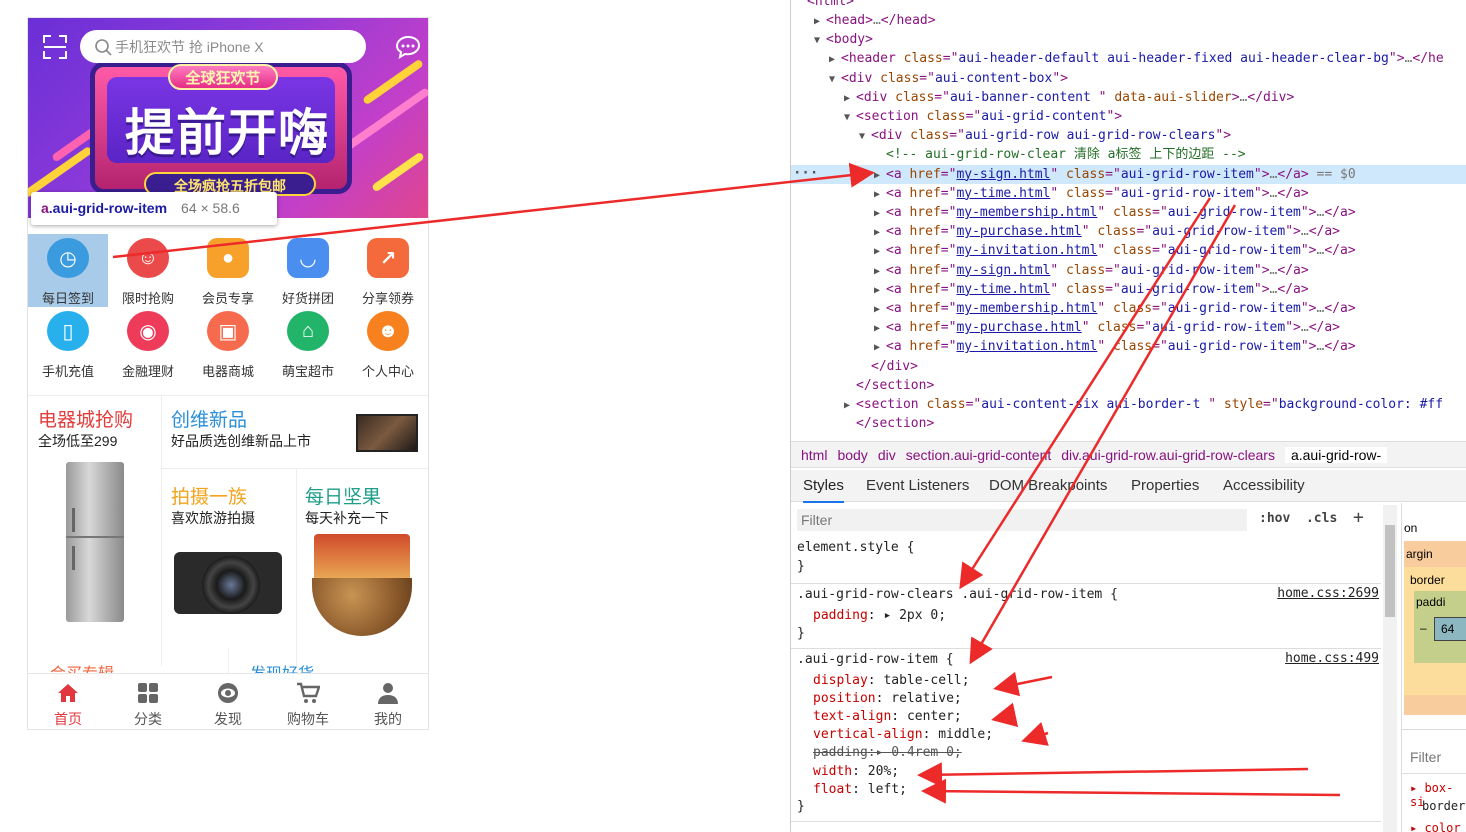  Describe the element at coordinates (388, 343) in the screenshot. I see `grid-item-personal-center: ☻ 个人中心` at that location.